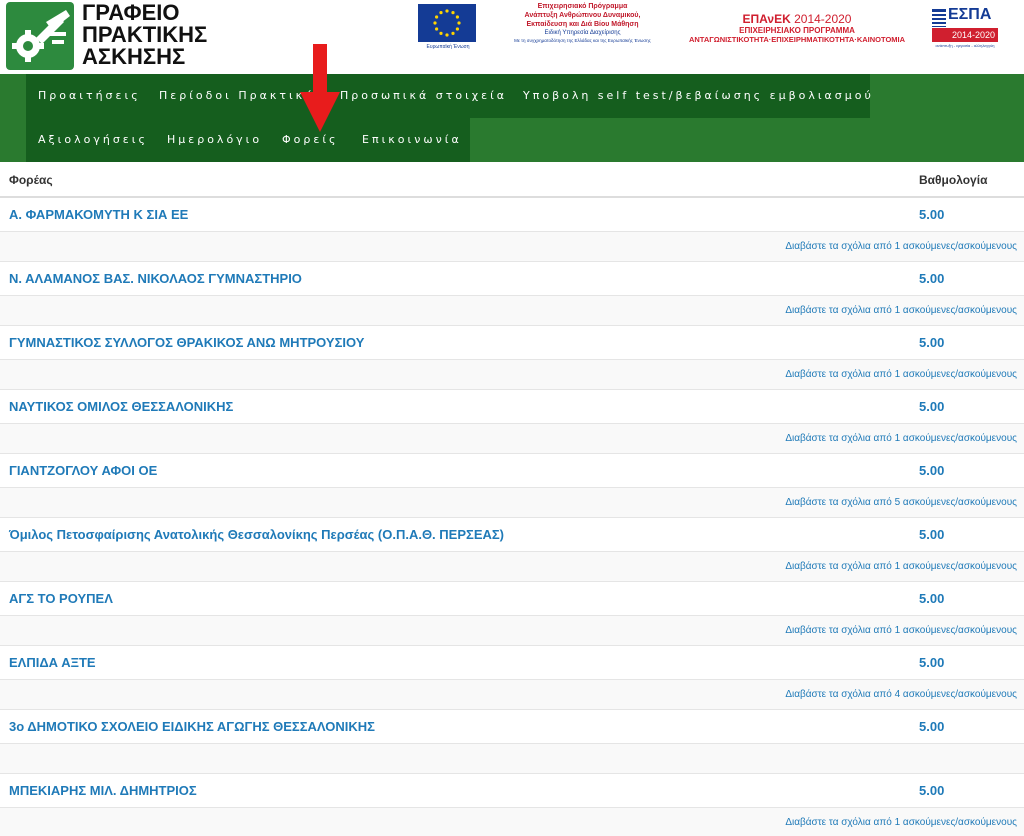 The image size is (1024, 836). I want to click on table-row: ΓΙΑΝΤΖΟΓΛΟΥ ΑΦΟΙ ΟΕ 5.00, so click(512, 471).